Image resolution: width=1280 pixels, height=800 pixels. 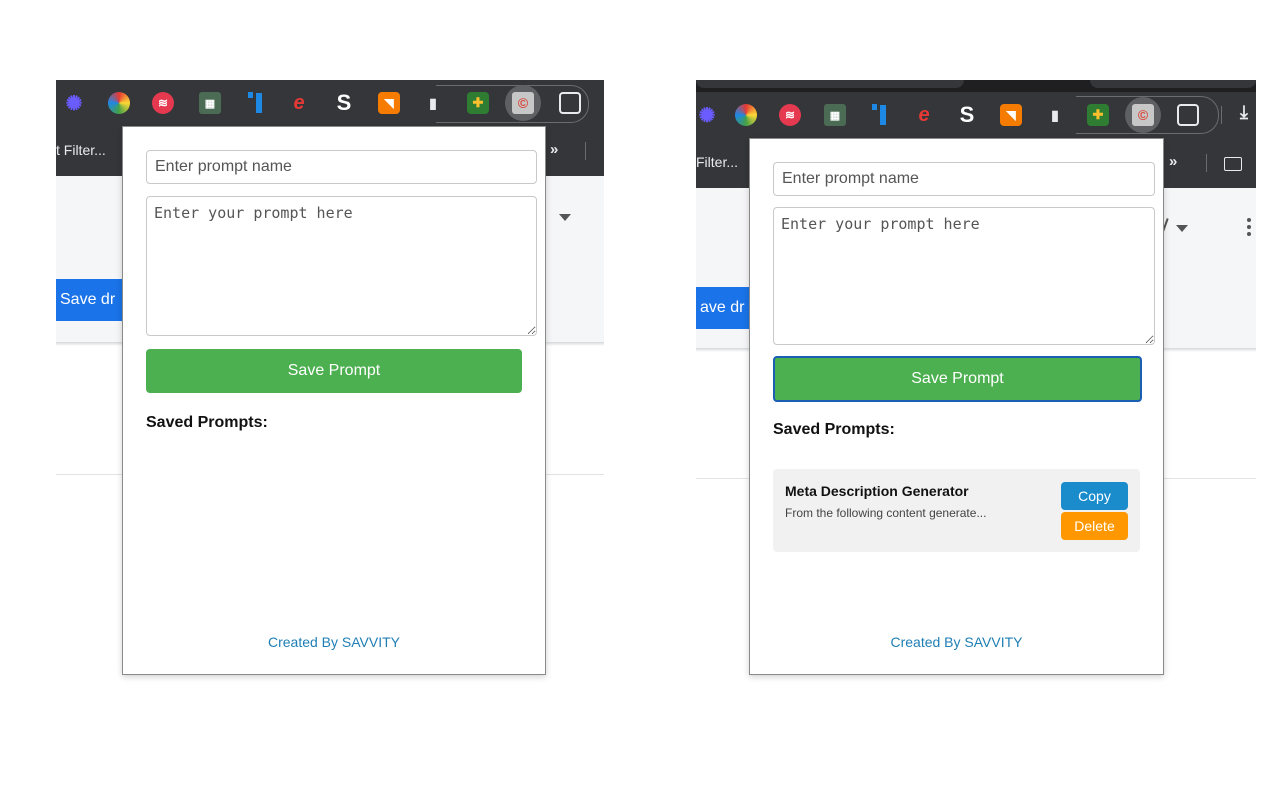 I want to click on tab-strip, so click(x=976, y=86).